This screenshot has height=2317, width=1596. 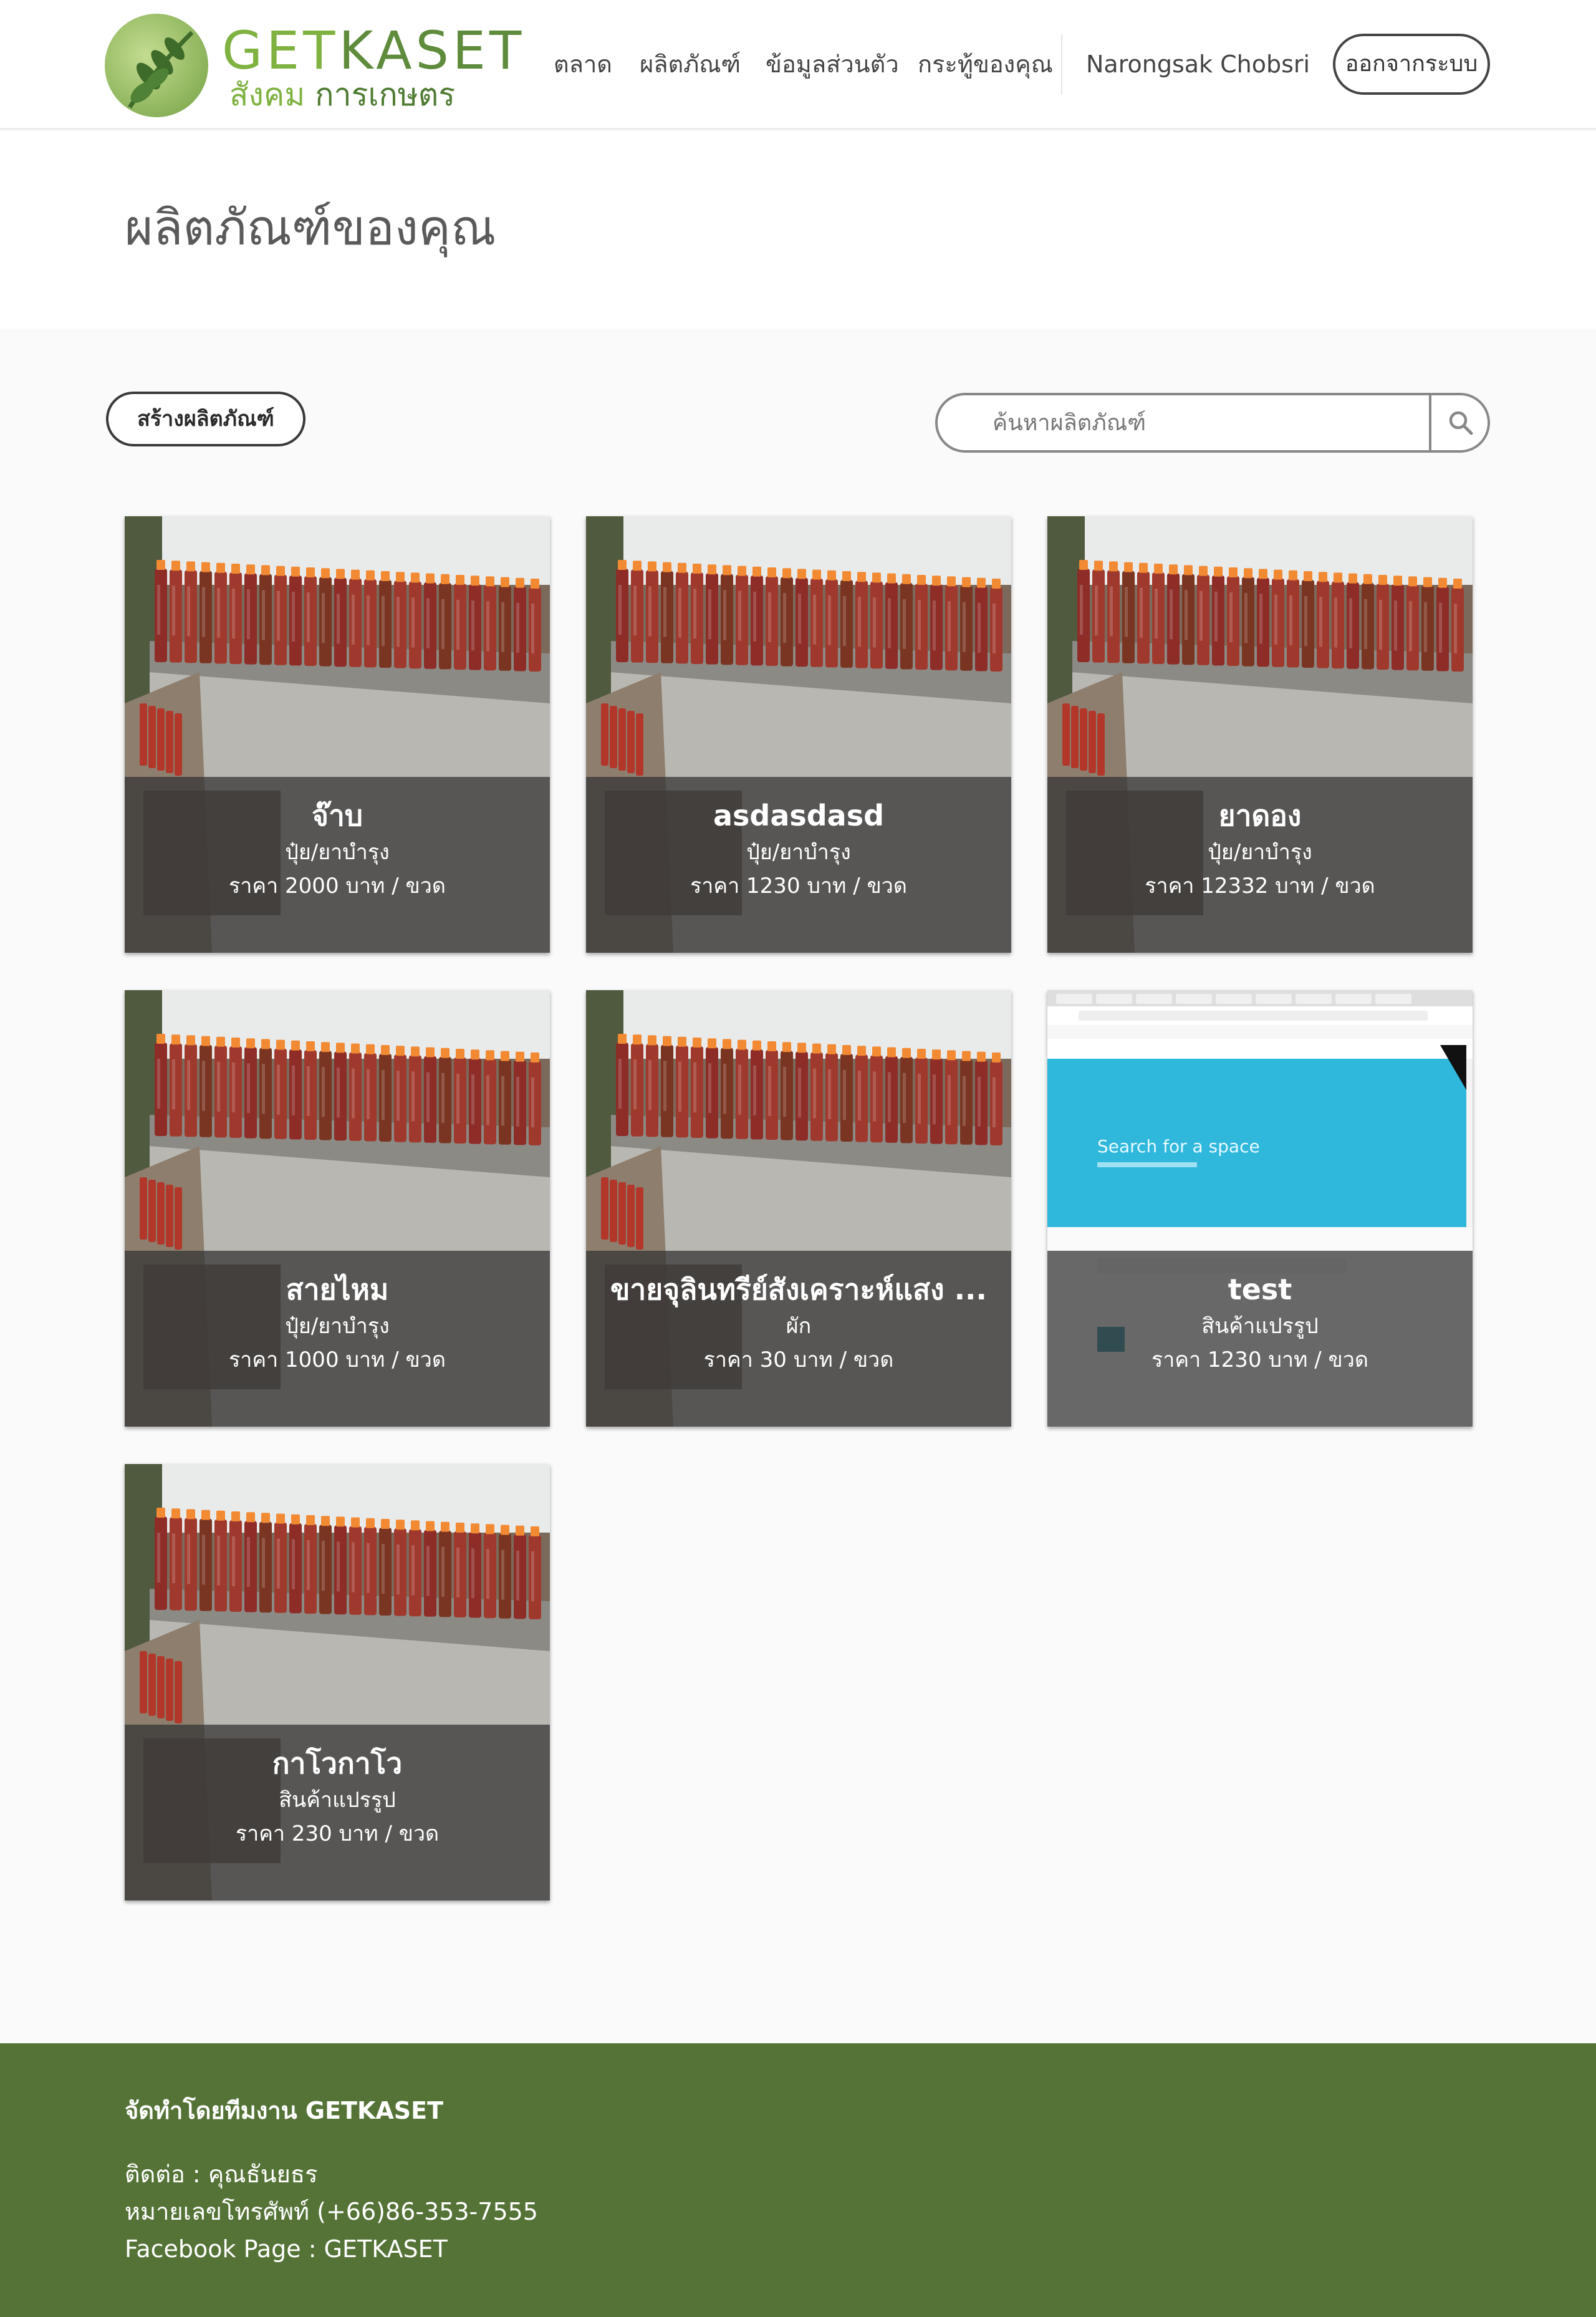 What do you see at coordinates (337, 1359) in the screenshot?
I see `product-price: ราคา 1000 บาท / ขวด` at bounding box center [337, 1359].